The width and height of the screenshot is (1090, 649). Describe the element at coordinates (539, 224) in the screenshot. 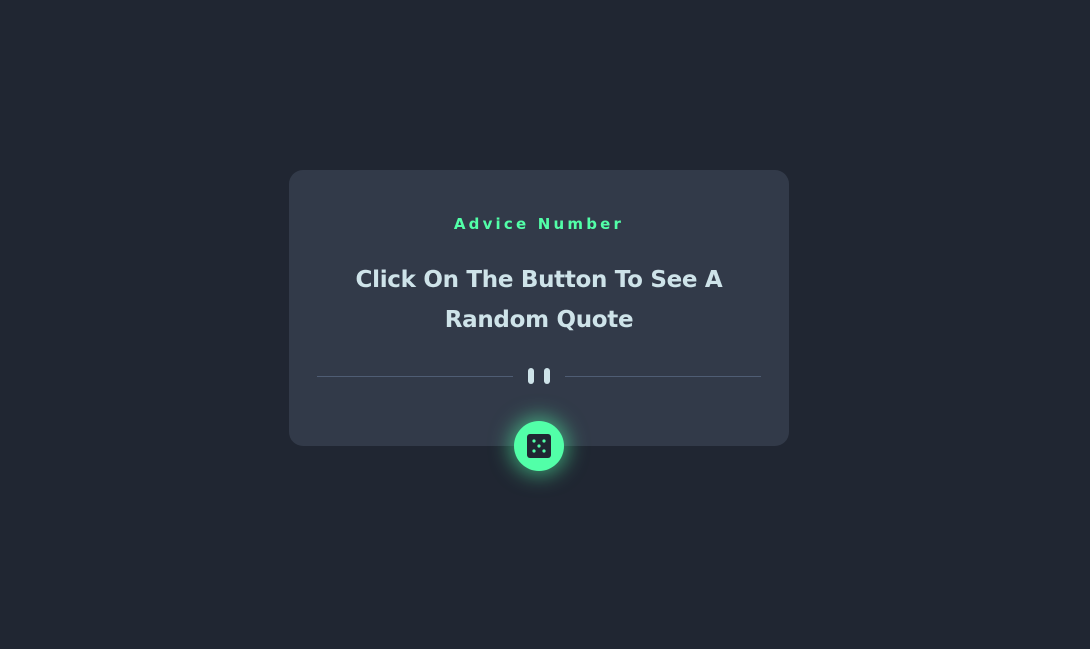

I see `advice-number-label: Advice Number` at that location.